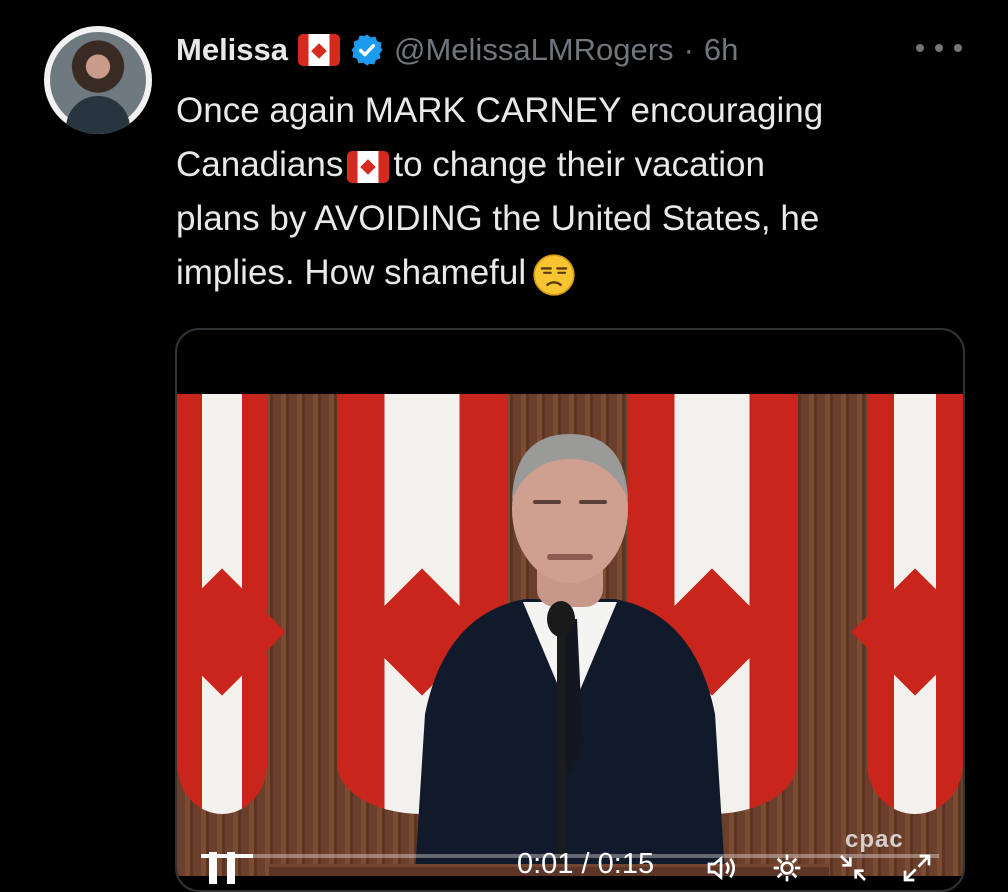  I want to click on post-text-line: Once again MARK CARNEY encouraging, so click(566, 111).